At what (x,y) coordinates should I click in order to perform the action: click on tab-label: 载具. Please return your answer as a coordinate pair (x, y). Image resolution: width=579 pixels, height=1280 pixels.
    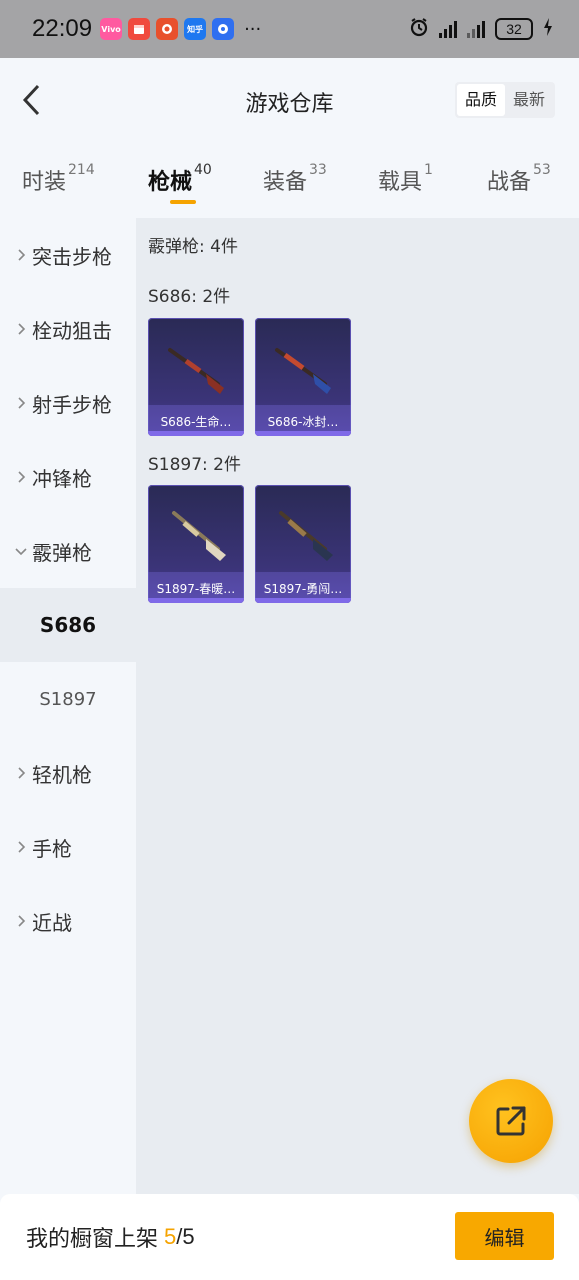
    Looking at the image, I should click on (400, 182).